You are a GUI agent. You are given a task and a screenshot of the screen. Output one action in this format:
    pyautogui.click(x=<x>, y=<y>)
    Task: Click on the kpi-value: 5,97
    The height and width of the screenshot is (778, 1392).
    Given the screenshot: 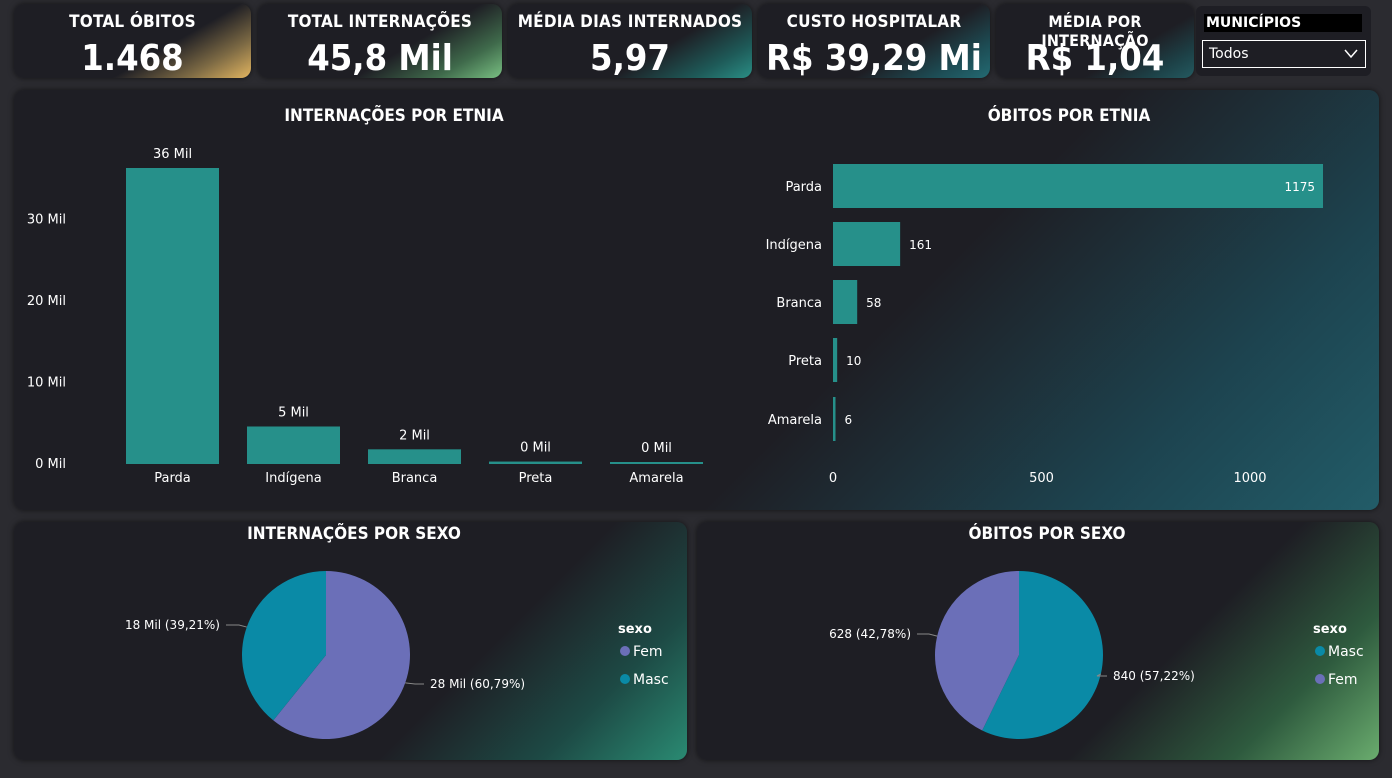 What is the action you would take?
    pyautogui.click(x=630, y=58)
    